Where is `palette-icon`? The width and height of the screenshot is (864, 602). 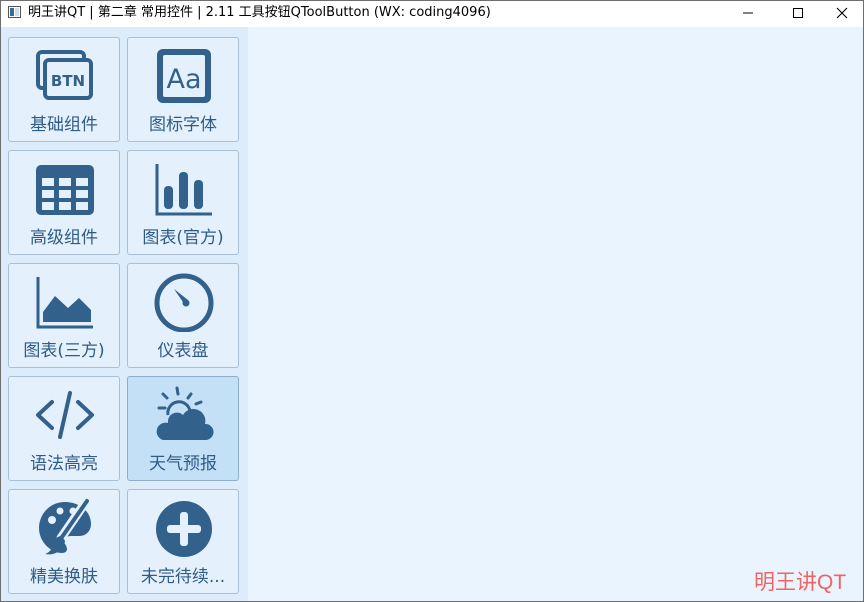 palette-icon is located at coordinates (65, 526).